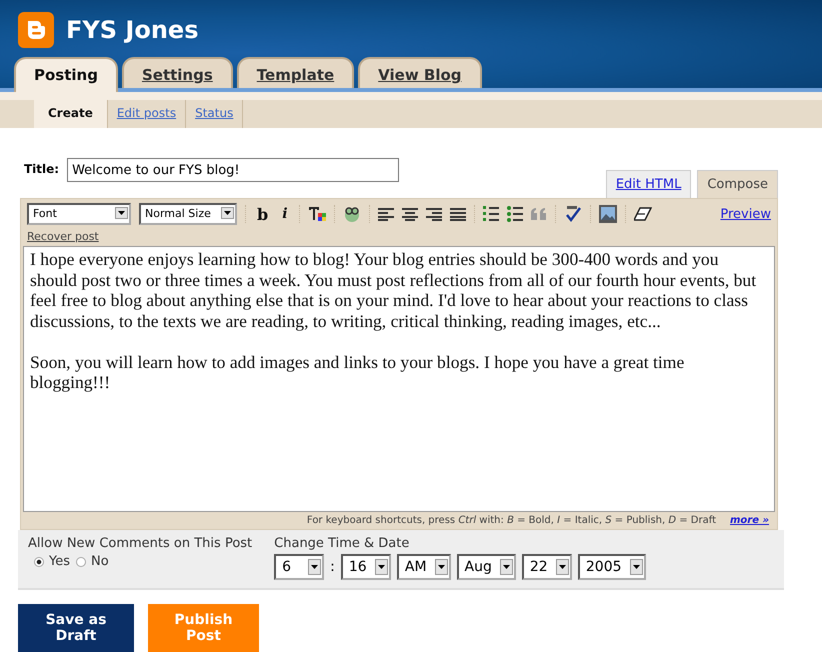 This screenshot has width=822, height=652. I want to click on save-draft-button: Save as Draft, so click(76, 628).